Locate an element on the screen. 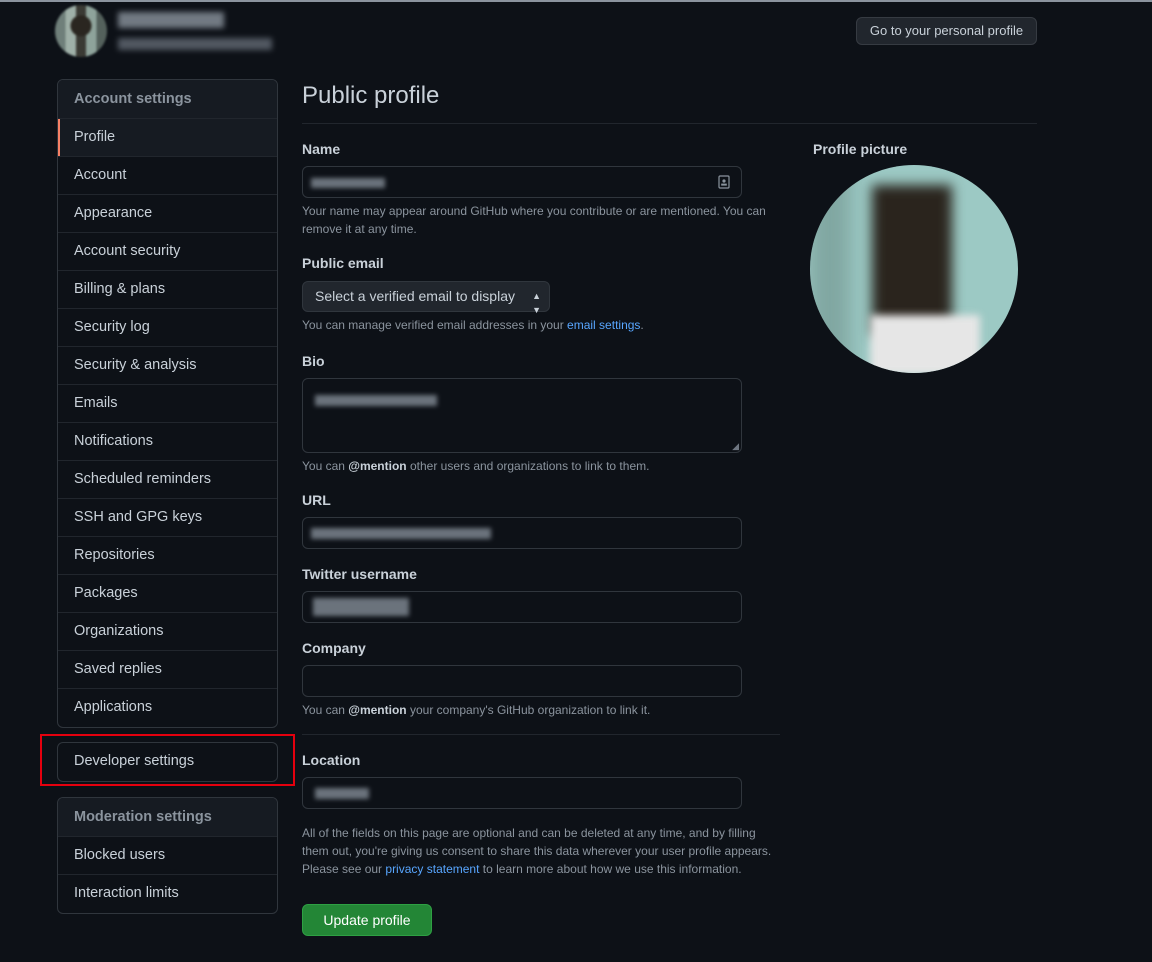 Image resolution: width=1152 pixels, height=962 pixels. bio-note-prefix: You can is located at coordinates (325, 466).